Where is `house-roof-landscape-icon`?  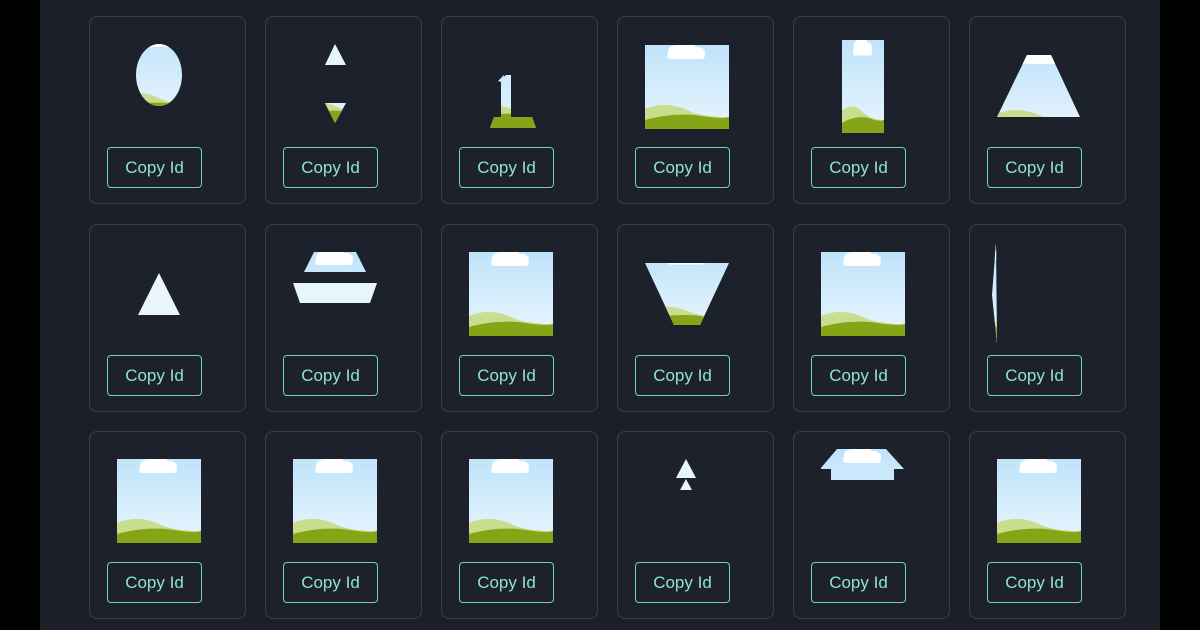 house-roof-landscape-icon is located at coordinates (862, 464).